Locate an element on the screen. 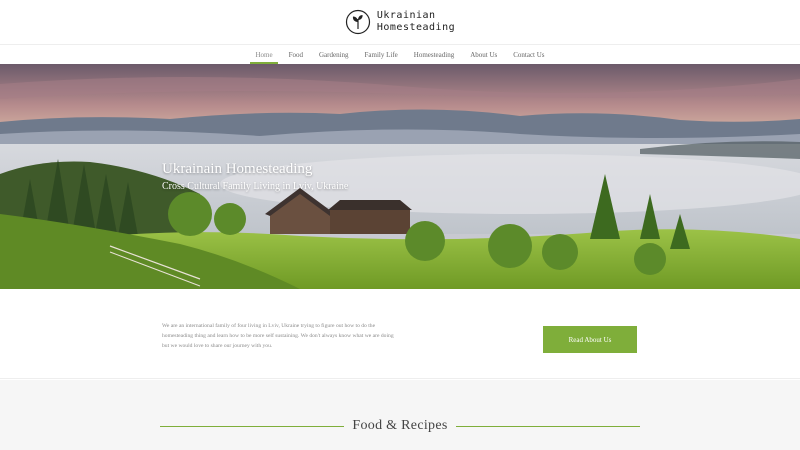 This screenshot has width=800, height=450. nav-item-about-us: About Us is located at coordinates (483, 54).